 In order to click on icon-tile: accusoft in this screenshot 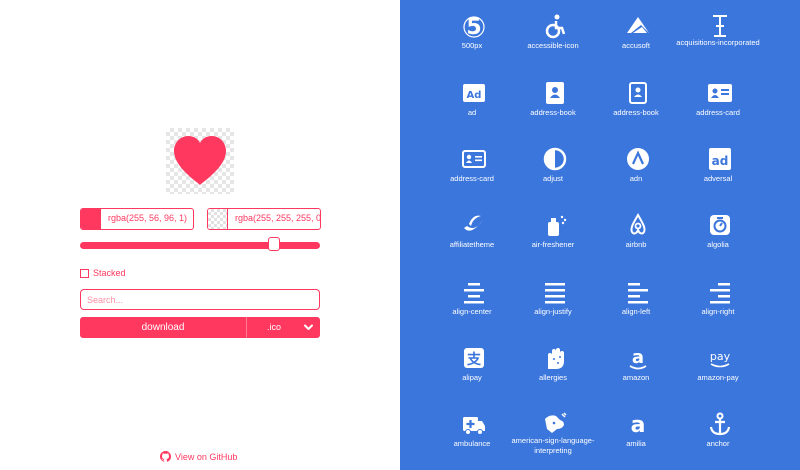, I will do `click(636, 38)`.